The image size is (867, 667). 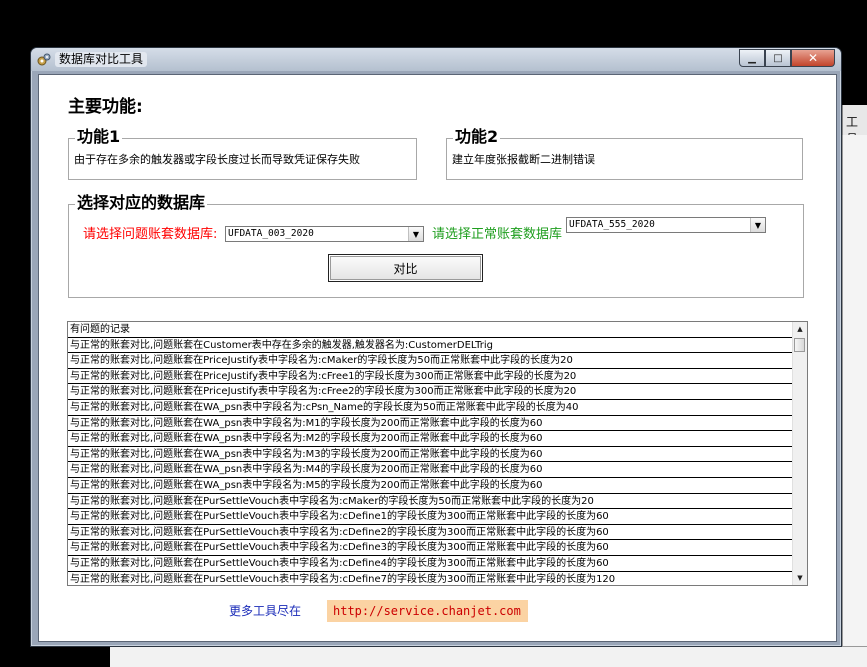 I want to click on list-header: 有问题的记录, so click(x=430, y=330).